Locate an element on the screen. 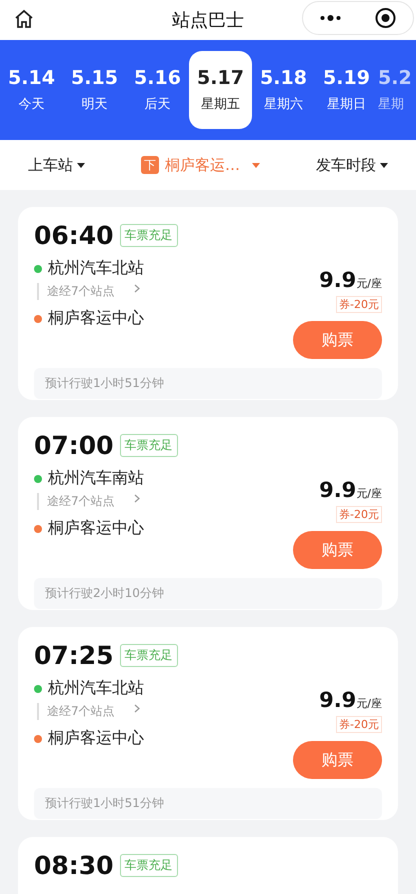  date-tab: 5.17 星期五 is located at coordinates (220, 90).